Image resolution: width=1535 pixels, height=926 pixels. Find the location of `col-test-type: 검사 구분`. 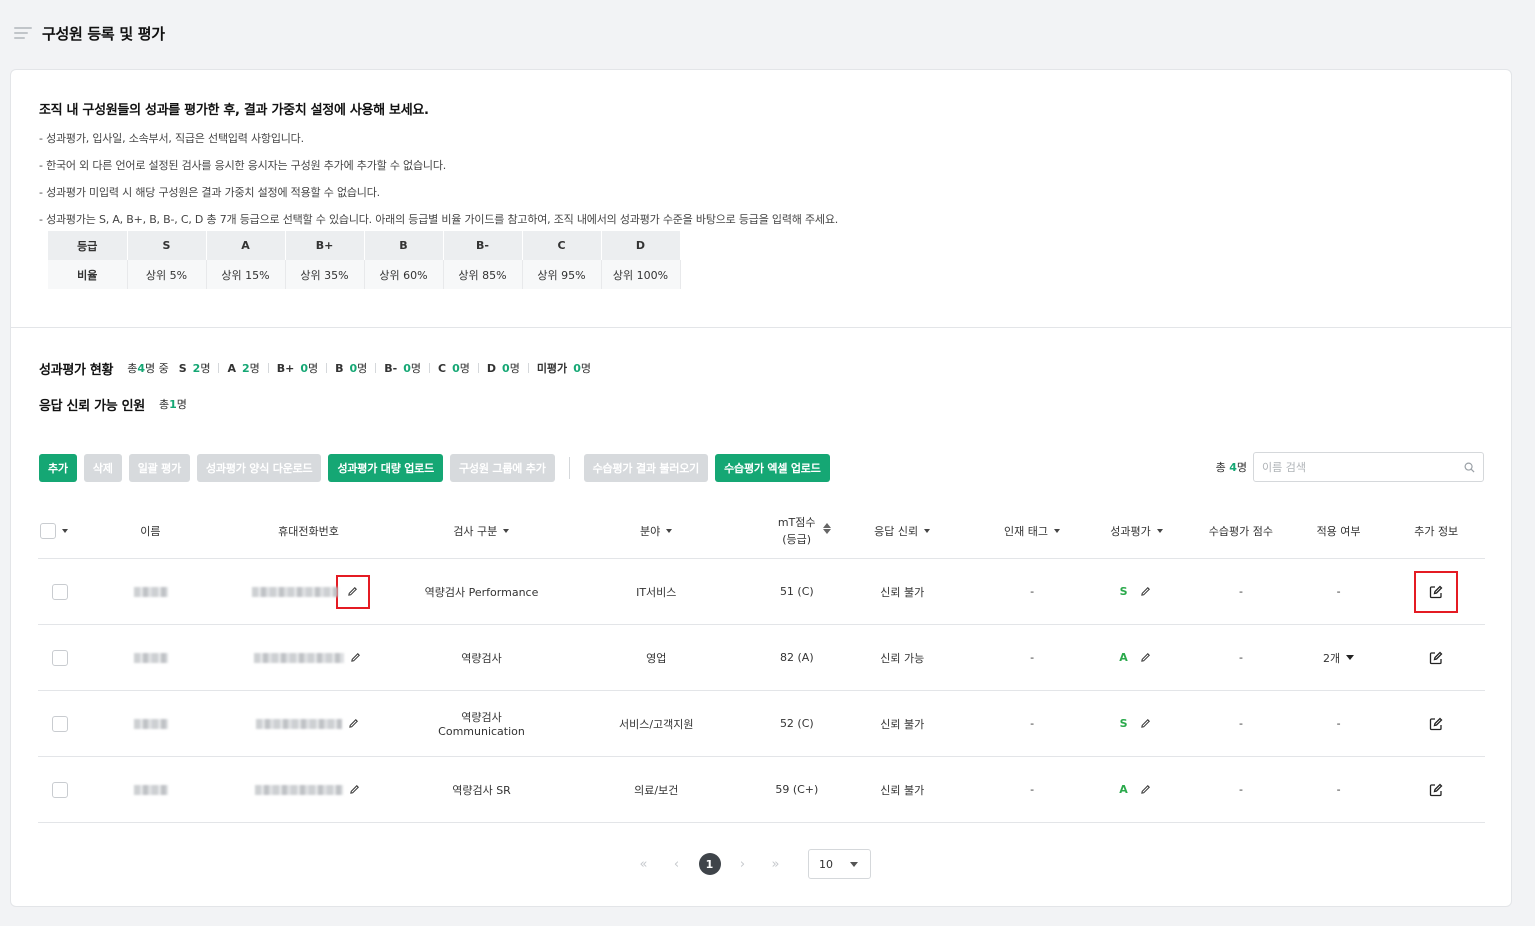

col-test-type: 검사 구분 is located at coordinates (481, 531).